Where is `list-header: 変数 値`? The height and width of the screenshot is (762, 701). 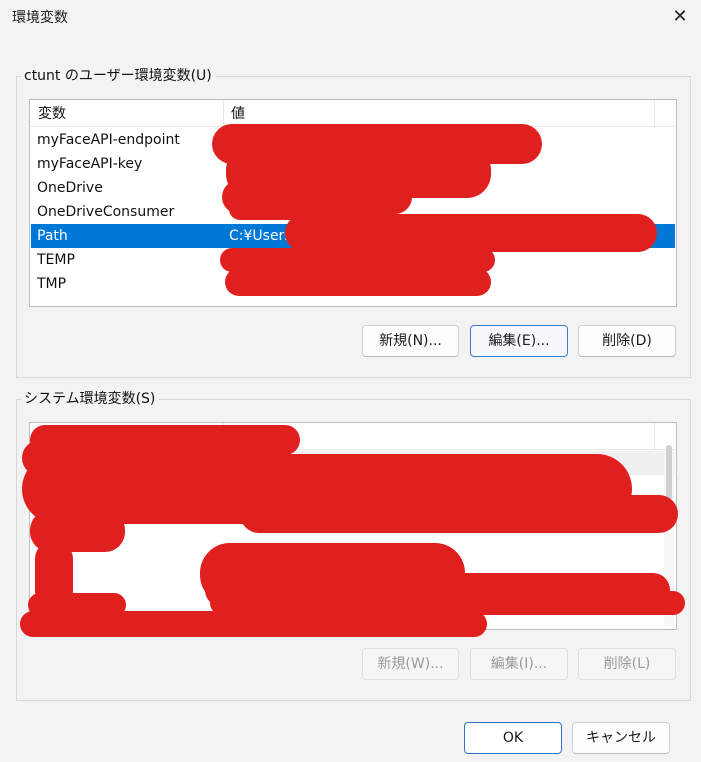 list-header: 変数 値 is located at coordinates (353, 113).